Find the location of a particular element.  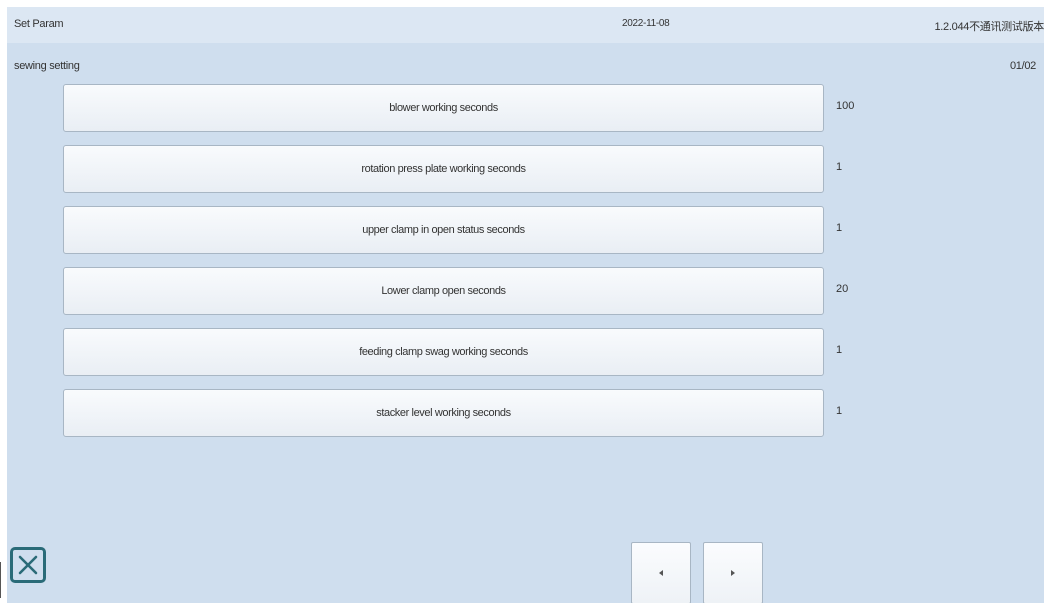

param-row: upper clamp in open status seconds 1 is located at coordinates (503, 231).